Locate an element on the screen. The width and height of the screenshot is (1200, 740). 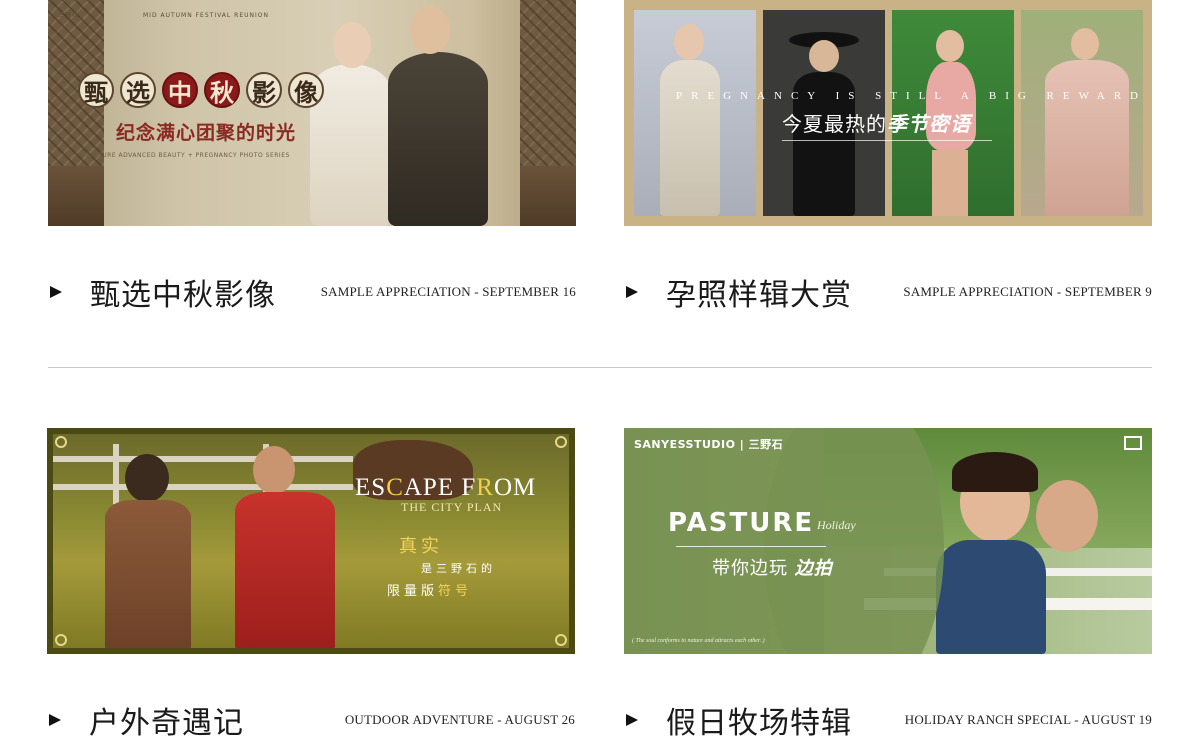
groom-figure is located at coordinates (438, 139).